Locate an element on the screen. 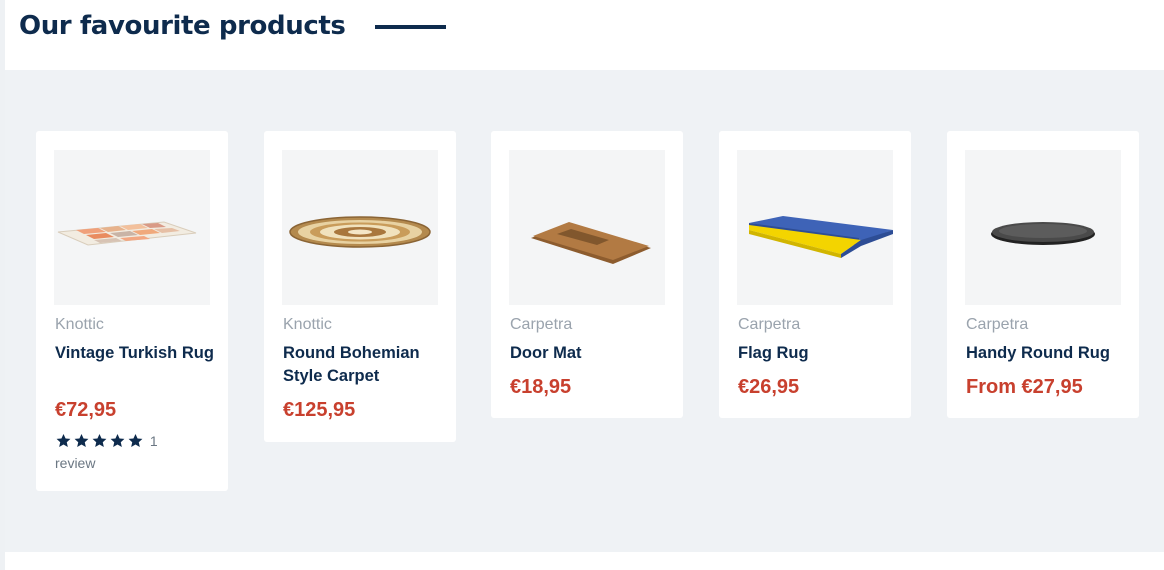 This screenshot has width=1164, height=570. product-price: €26,95 is located at coordinates (769, 387).